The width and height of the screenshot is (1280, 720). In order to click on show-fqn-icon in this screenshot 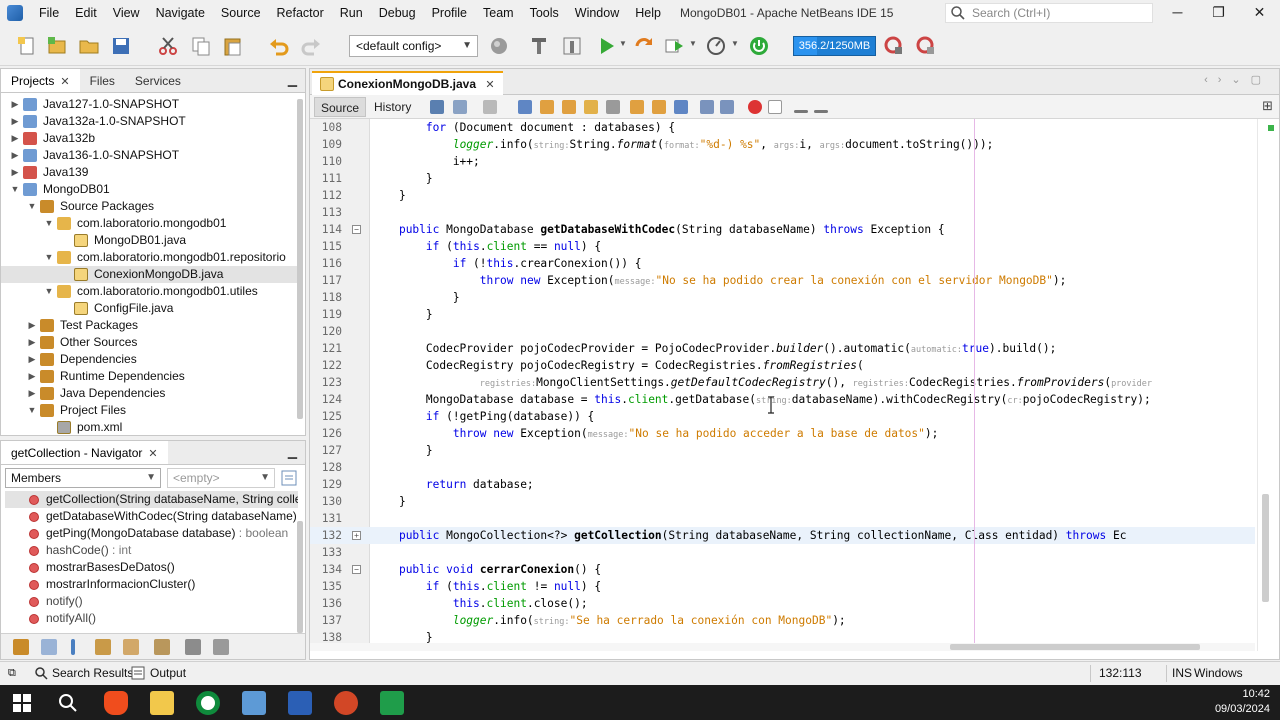, I will do `click(221, 647)`.